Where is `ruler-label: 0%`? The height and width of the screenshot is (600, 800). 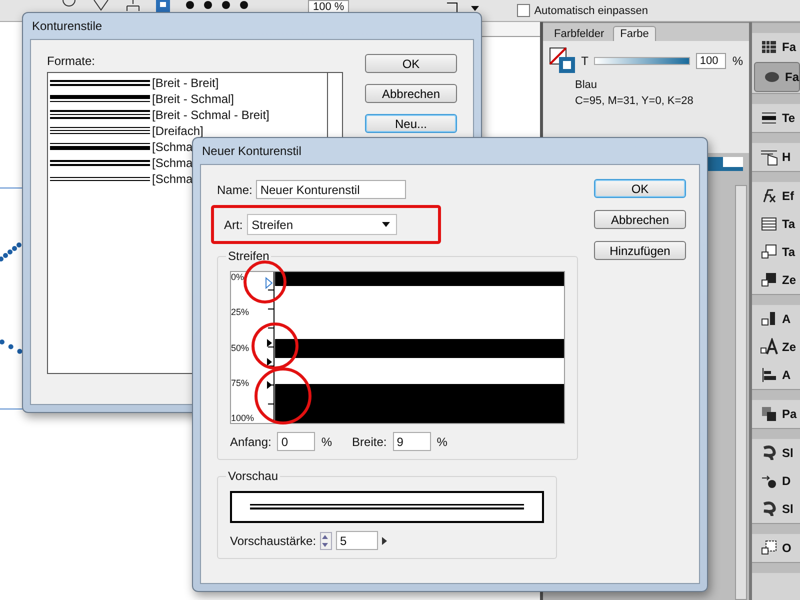
ruler-label: 0% is located at coordinates (238, 277).